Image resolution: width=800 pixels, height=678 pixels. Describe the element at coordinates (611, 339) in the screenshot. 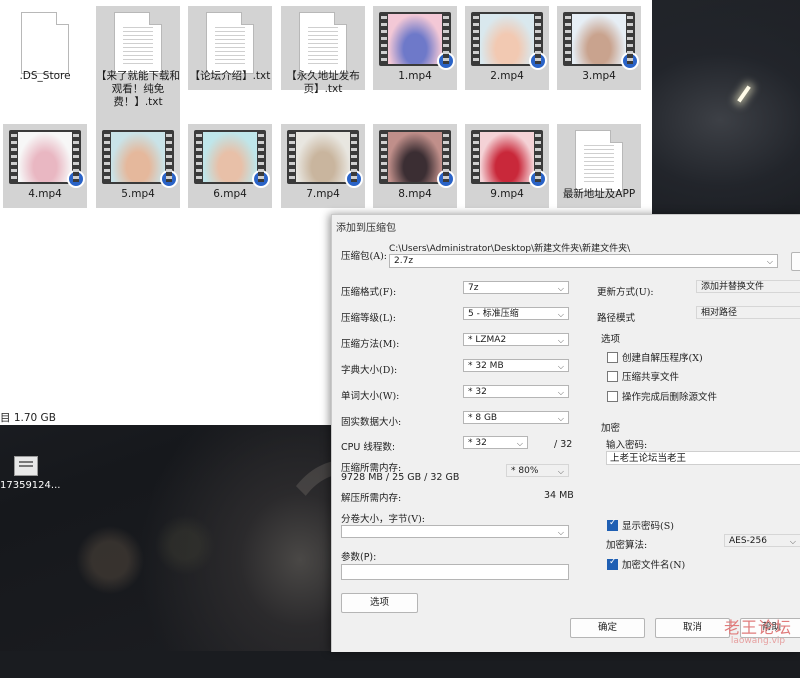

I see `options-group-title: 选项` at that location.